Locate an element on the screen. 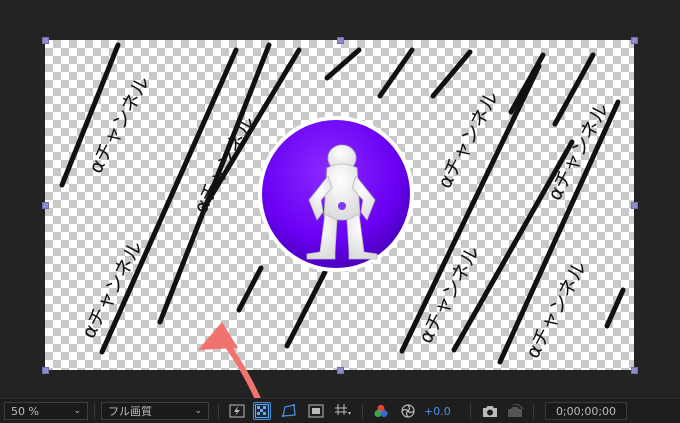 Image resolution: width=680 pixels, height=423 pixels. take-snapshot-button is located at coordinates (490, 411).